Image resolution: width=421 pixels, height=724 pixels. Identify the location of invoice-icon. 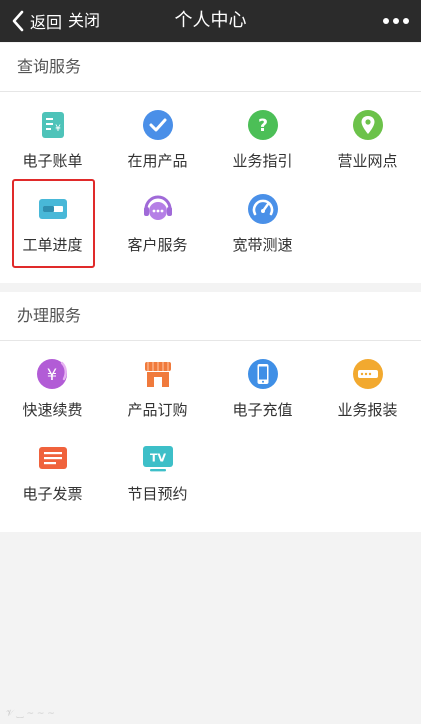
(52, 458).